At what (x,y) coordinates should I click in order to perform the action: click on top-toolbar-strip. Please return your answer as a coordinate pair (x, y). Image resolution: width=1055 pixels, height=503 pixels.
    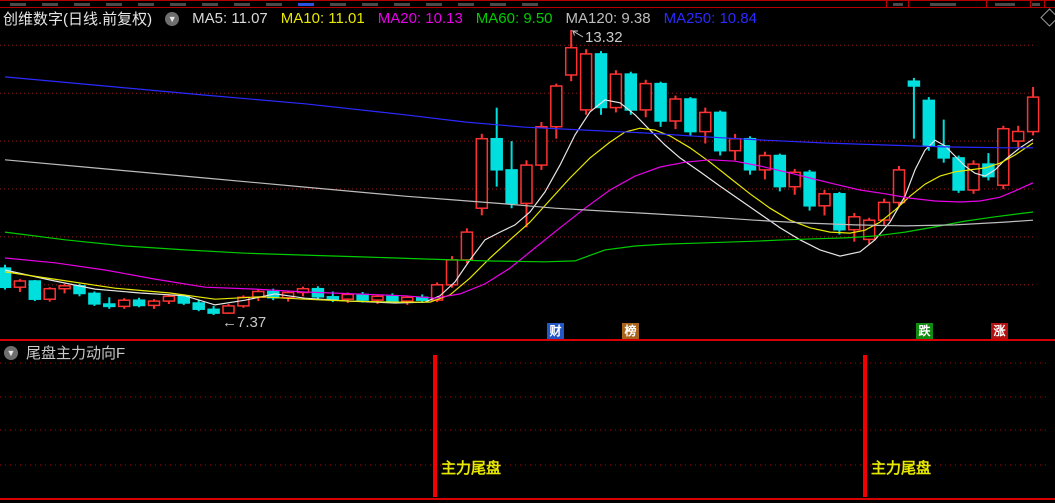
    Looking at the image, I should click on (527, 4).